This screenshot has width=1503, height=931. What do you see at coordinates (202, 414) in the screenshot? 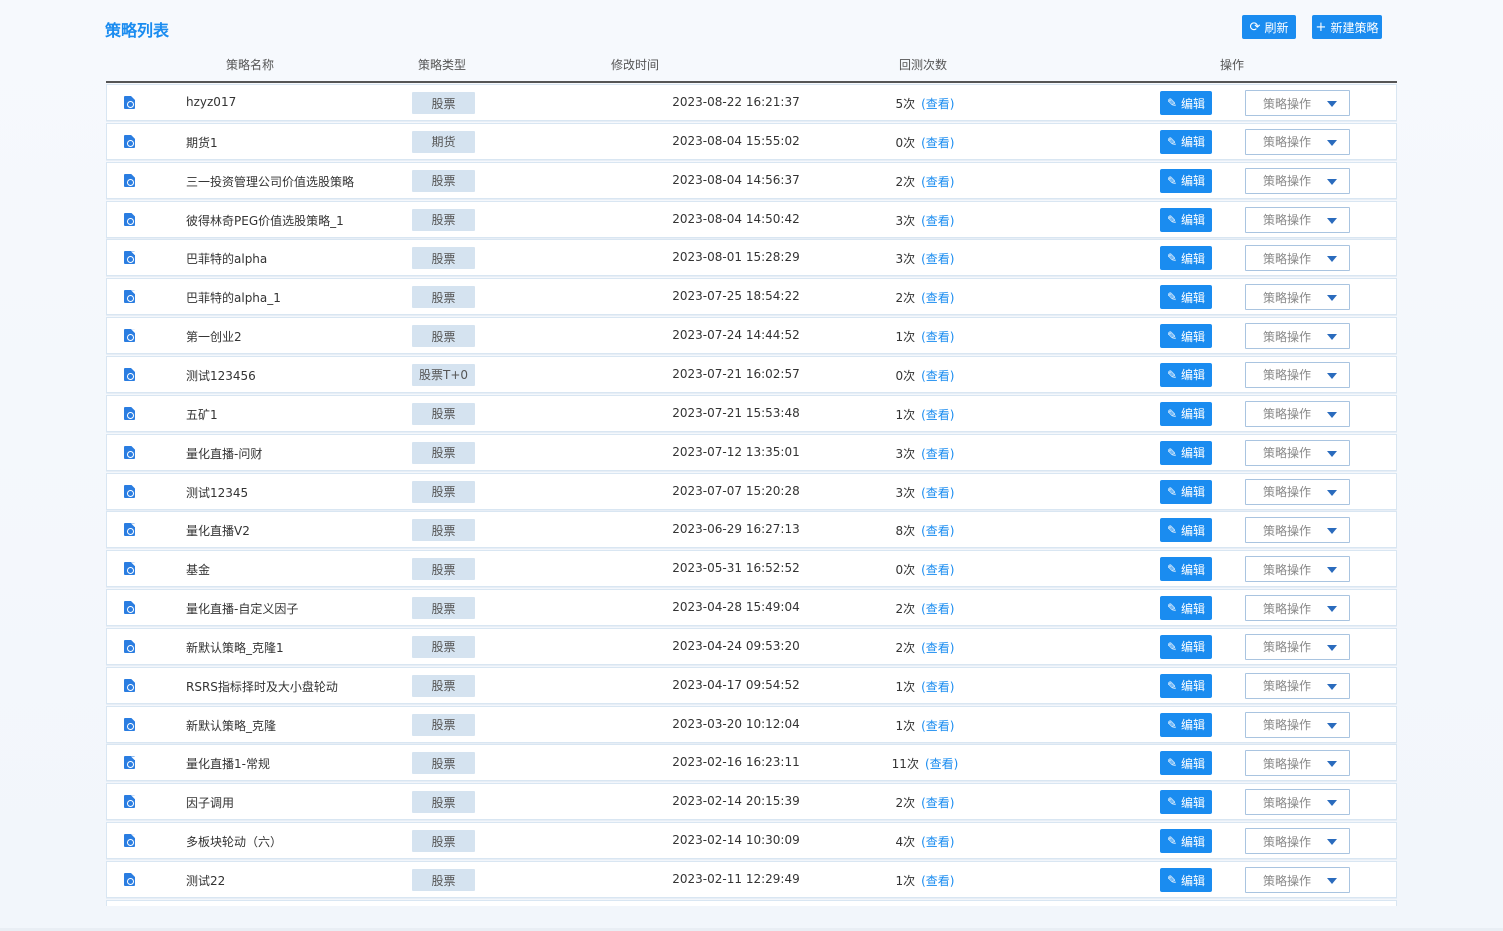
I see `strategy-name: 五矿1` at bounding box center [202, 414].